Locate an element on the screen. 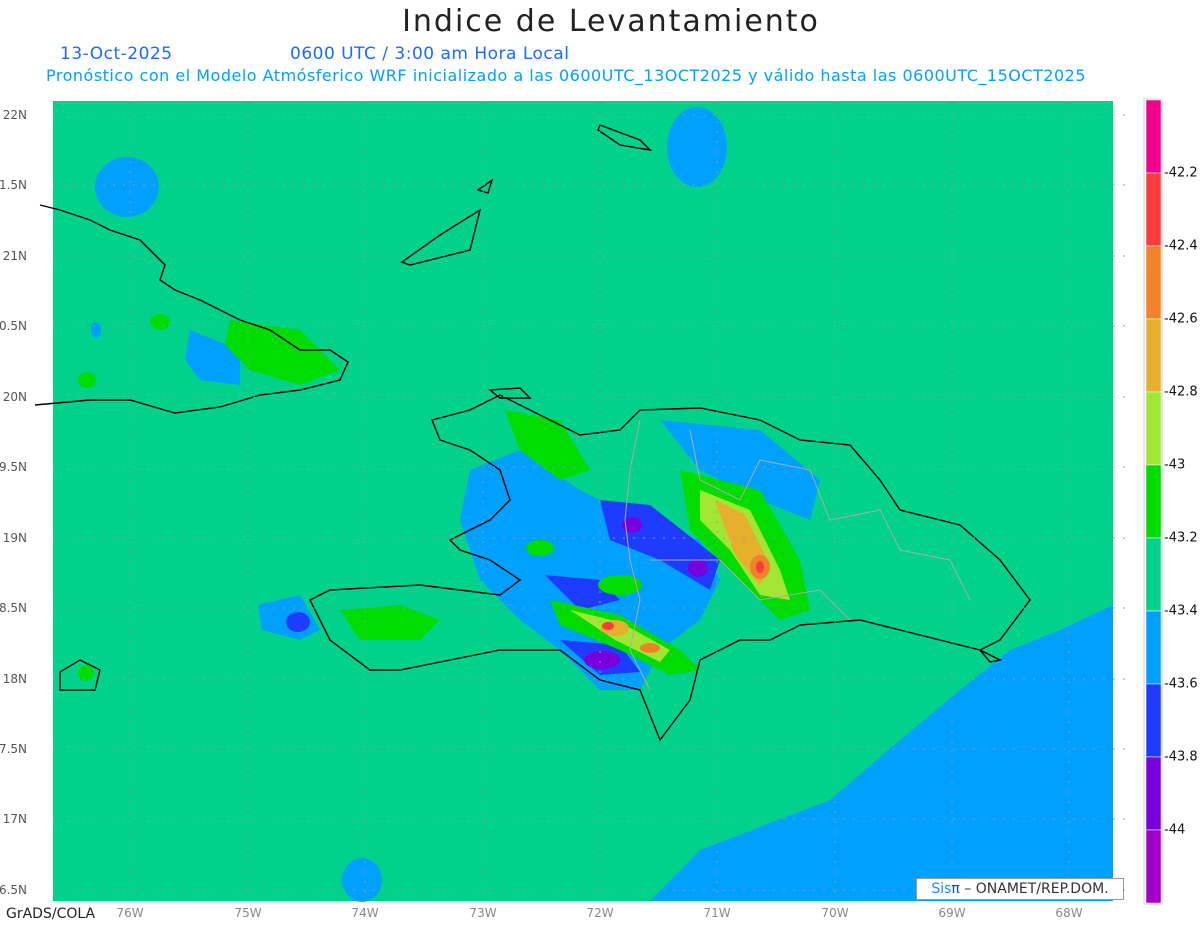  colorbar-label: -42.2 is located at coordinates (1181, 173).